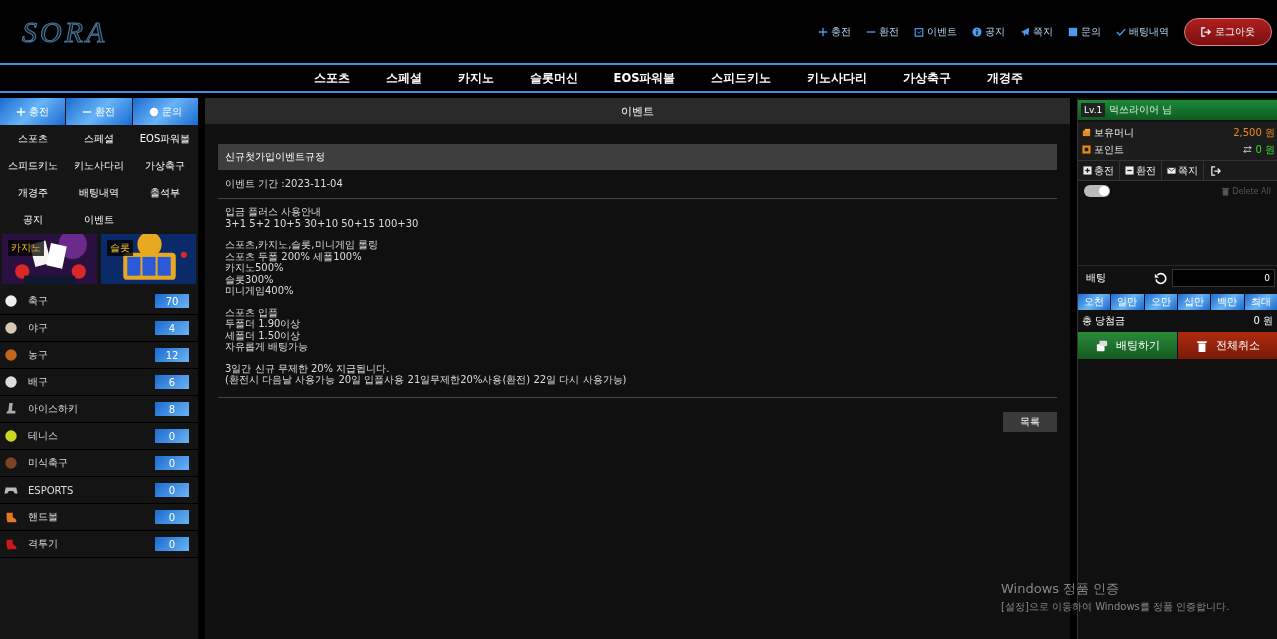 The height and width of the screenshot is (639, 1277). I want to click on minus-icon, so click(1129, 170).